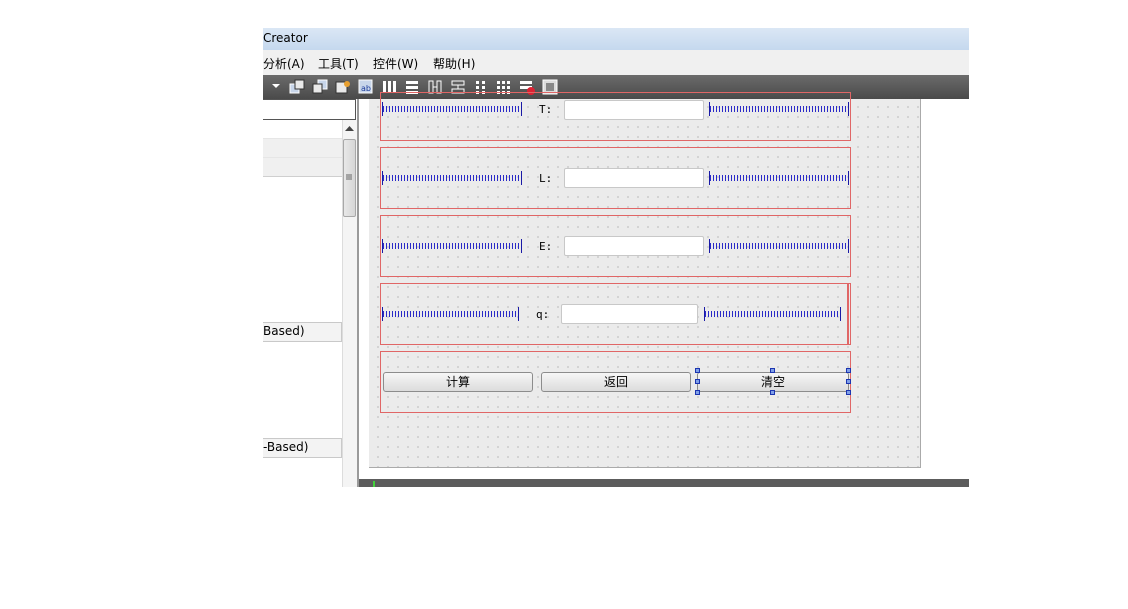  What do you see at coordinates (349, 177) in the screenshot?
I see `scroll-grip-icon` at bounding box center [349, 177].